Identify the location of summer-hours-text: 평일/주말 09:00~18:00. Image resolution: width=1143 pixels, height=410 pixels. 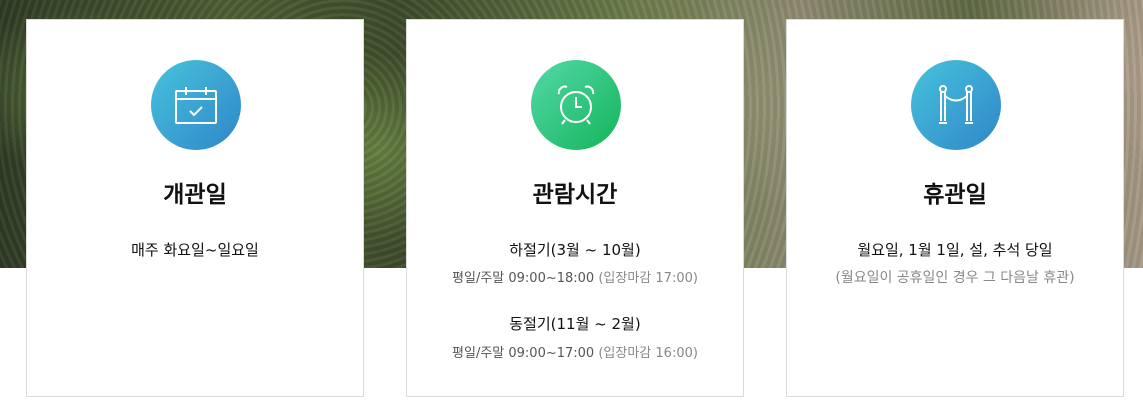
(523, 278).